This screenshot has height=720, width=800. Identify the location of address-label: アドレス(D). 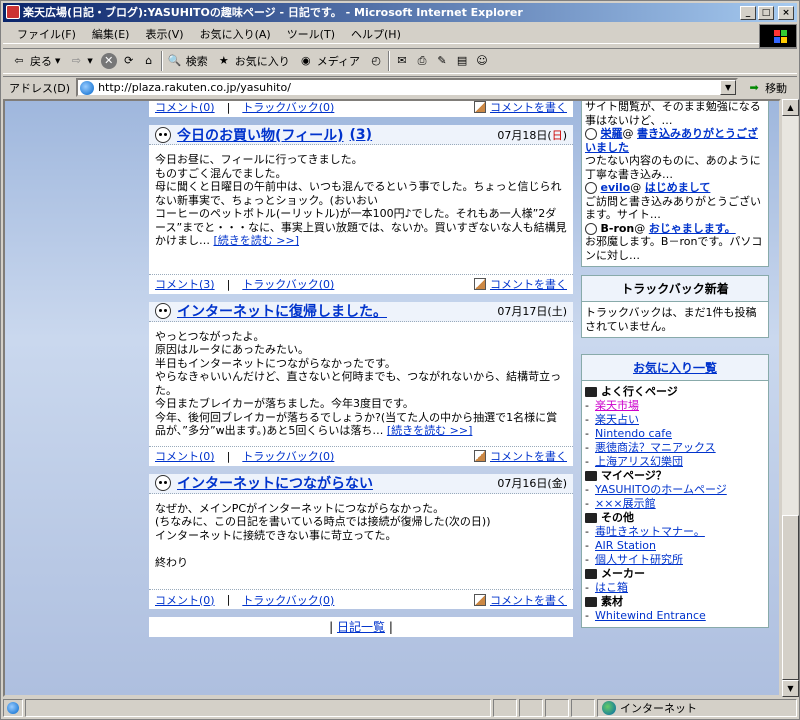
(40, 88).